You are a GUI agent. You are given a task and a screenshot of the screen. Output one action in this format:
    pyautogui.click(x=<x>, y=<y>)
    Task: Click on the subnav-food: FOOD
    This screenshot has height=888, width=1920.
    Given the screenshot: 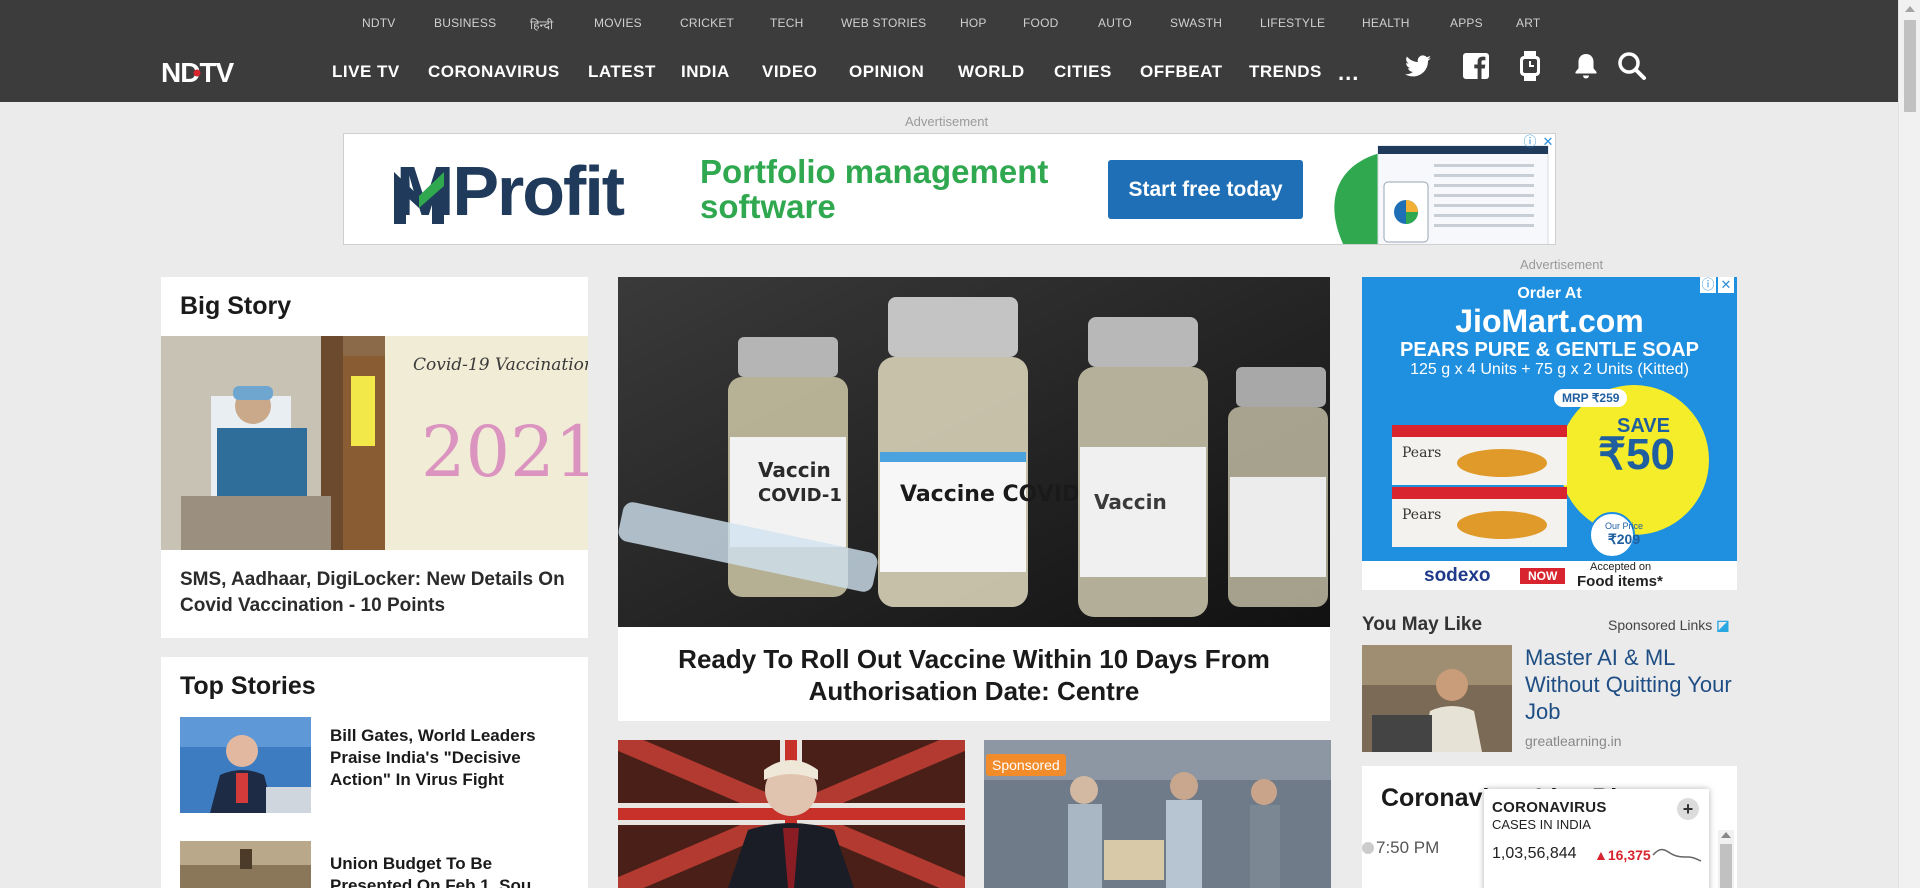 What is the action you would take?
    pyautogui.click(x=1040, y=23)
    